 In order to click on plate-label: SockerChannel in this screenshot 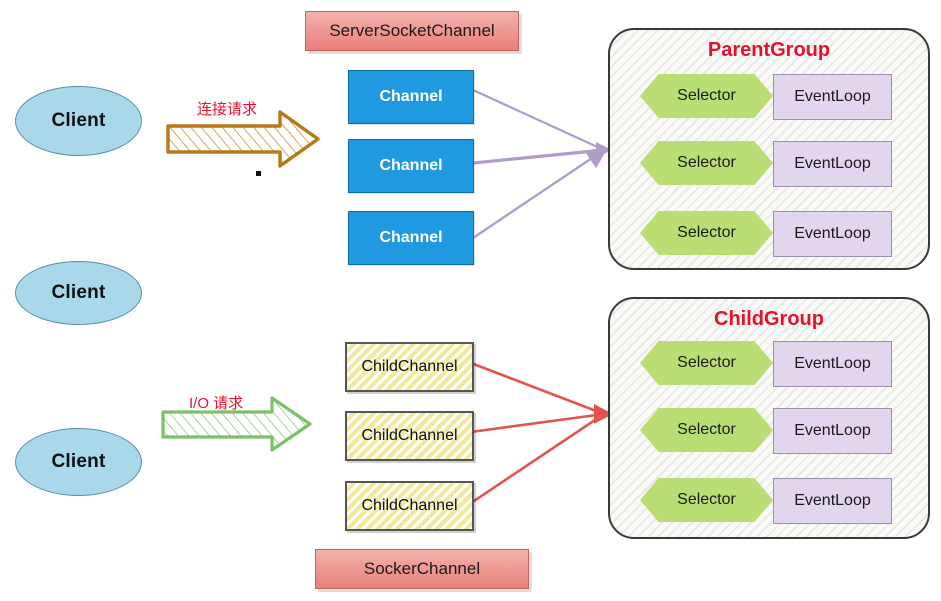, I will do `click(422, 568)`.